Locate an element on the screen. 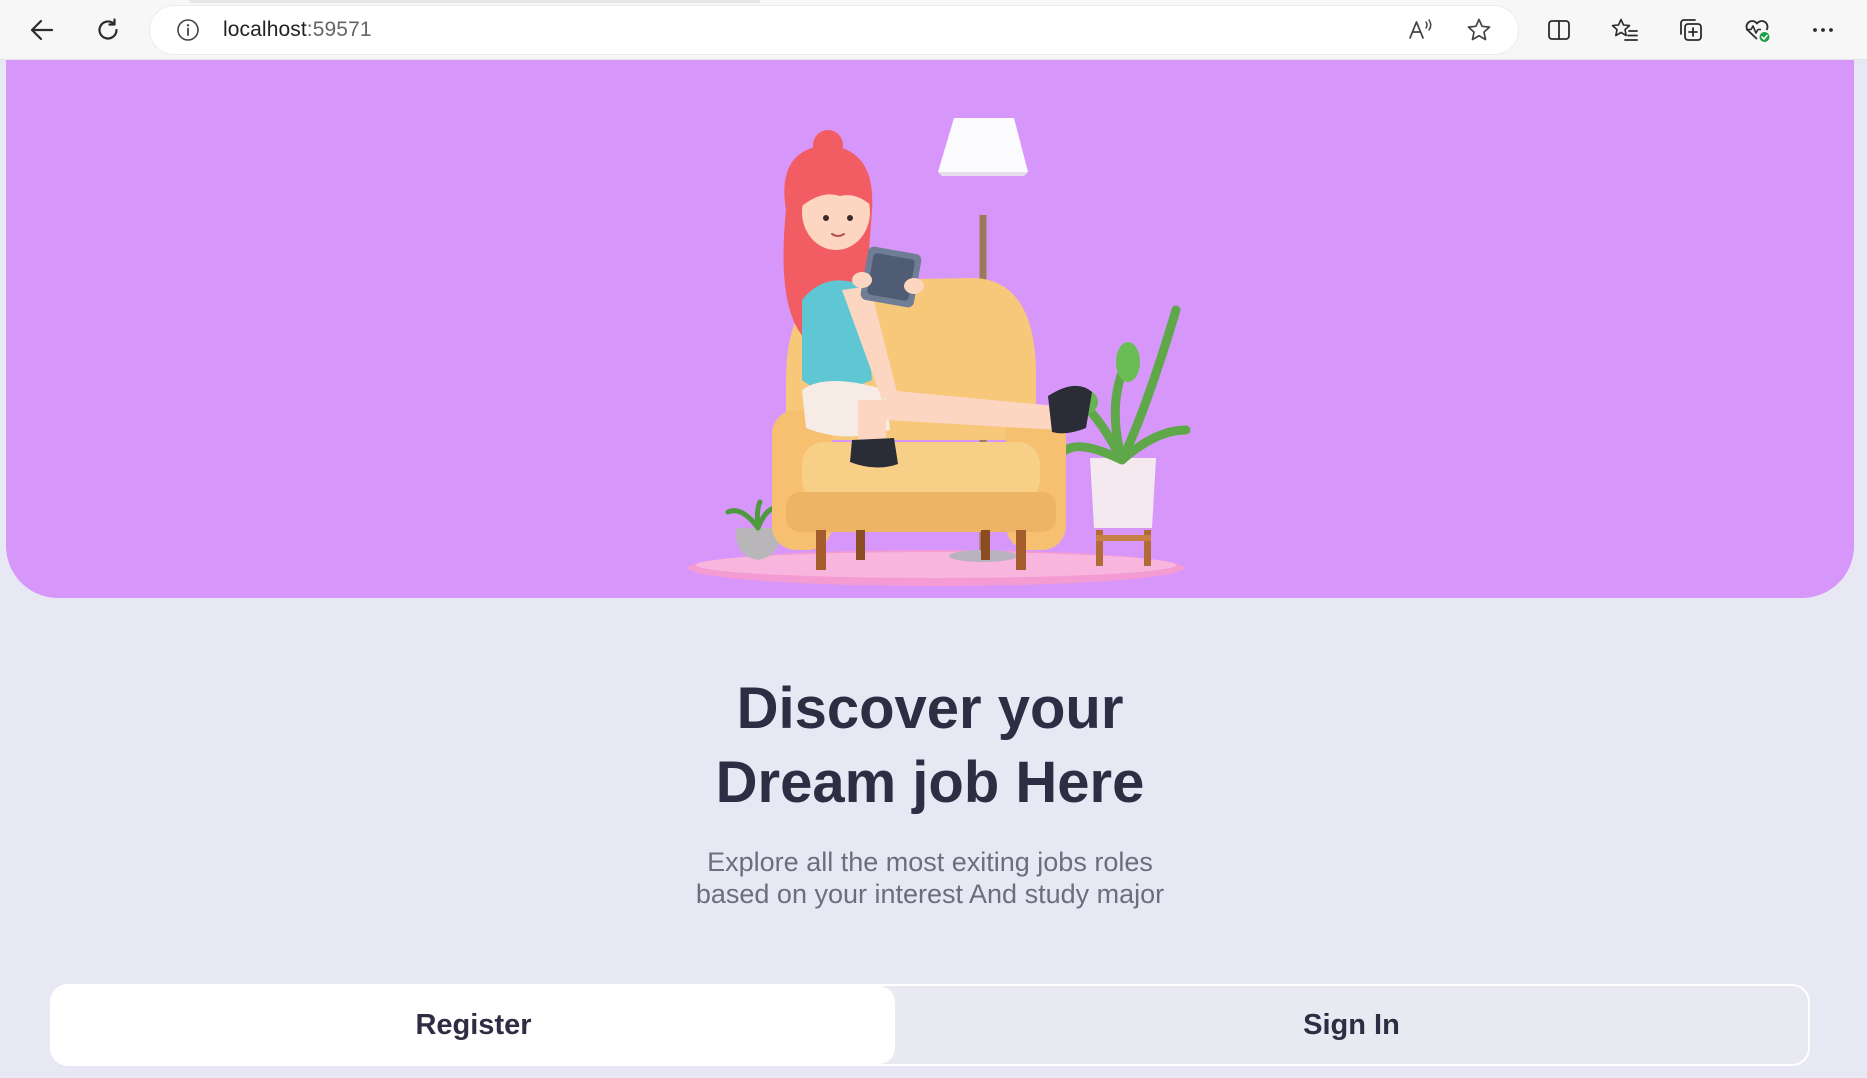 This screenshot has width=1867, height=1078. url-port: :59571 is located at coordinates (339, 29).